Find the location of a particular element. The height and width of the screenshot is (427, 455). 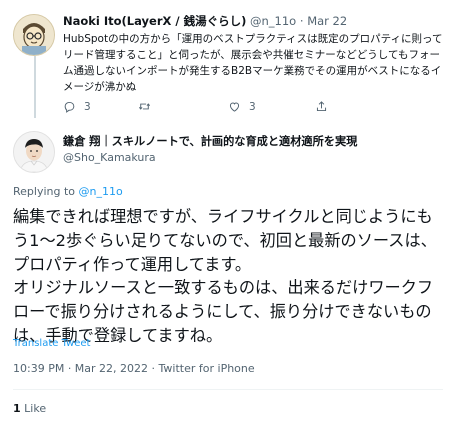

reply-button: 3 is located at coordinates (77, 106).